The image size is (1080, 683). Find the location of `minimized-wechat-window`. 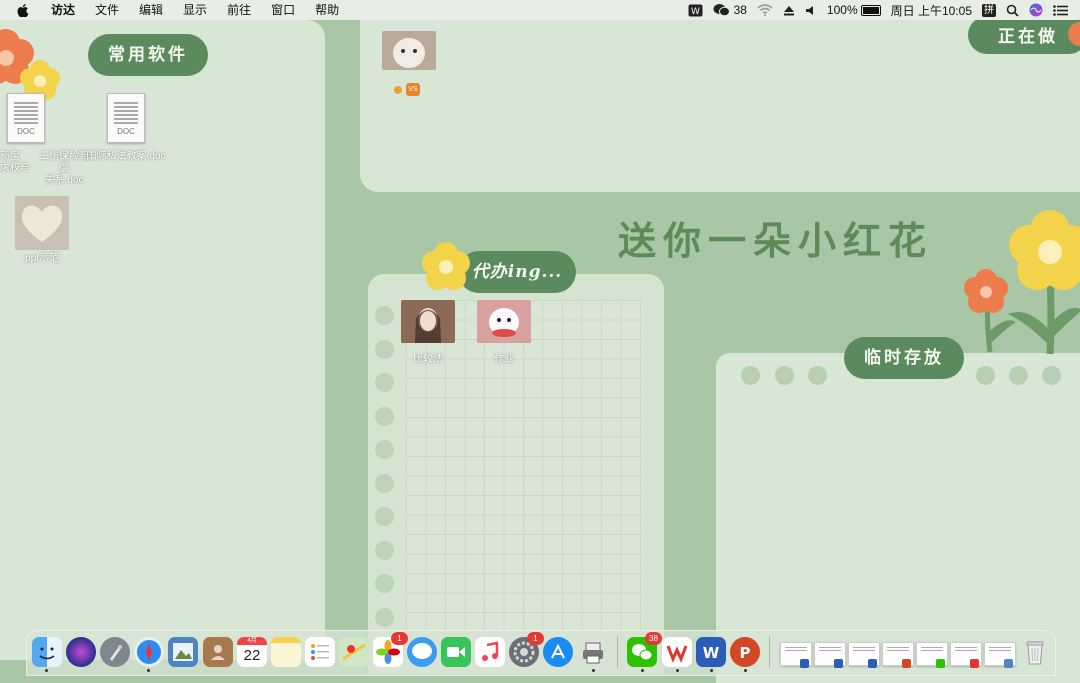

minimized-wechat-window is located at coordinates (932, 655).